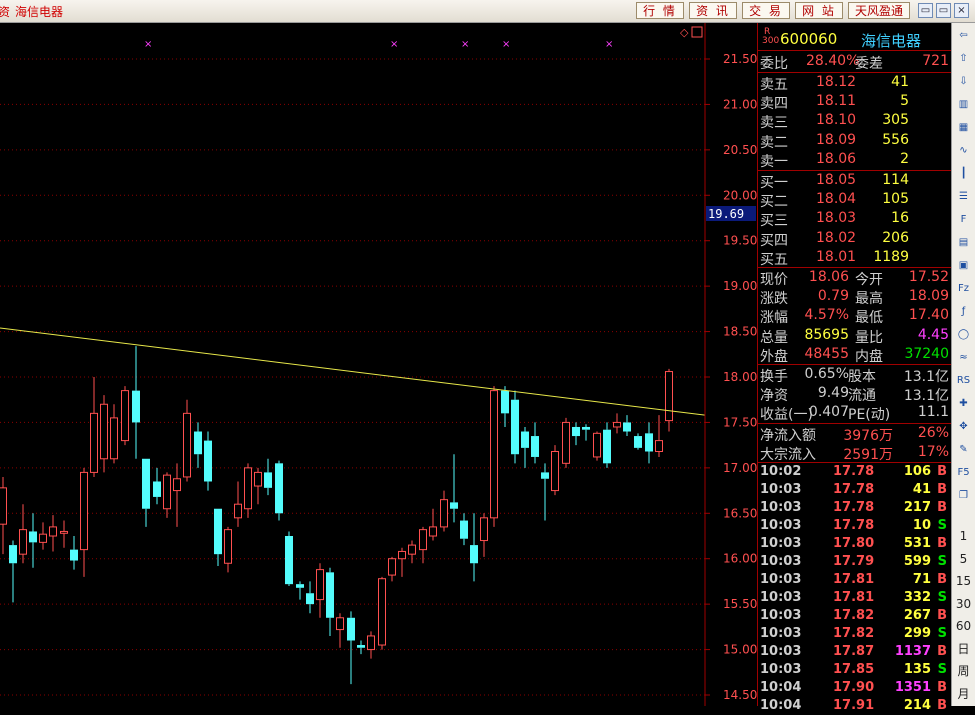 The image size is (975, 715). What do you see at coordinates (5, 11) in the screenshot?
I see `menu-fragment: 资` at bounding box center [5, 11].